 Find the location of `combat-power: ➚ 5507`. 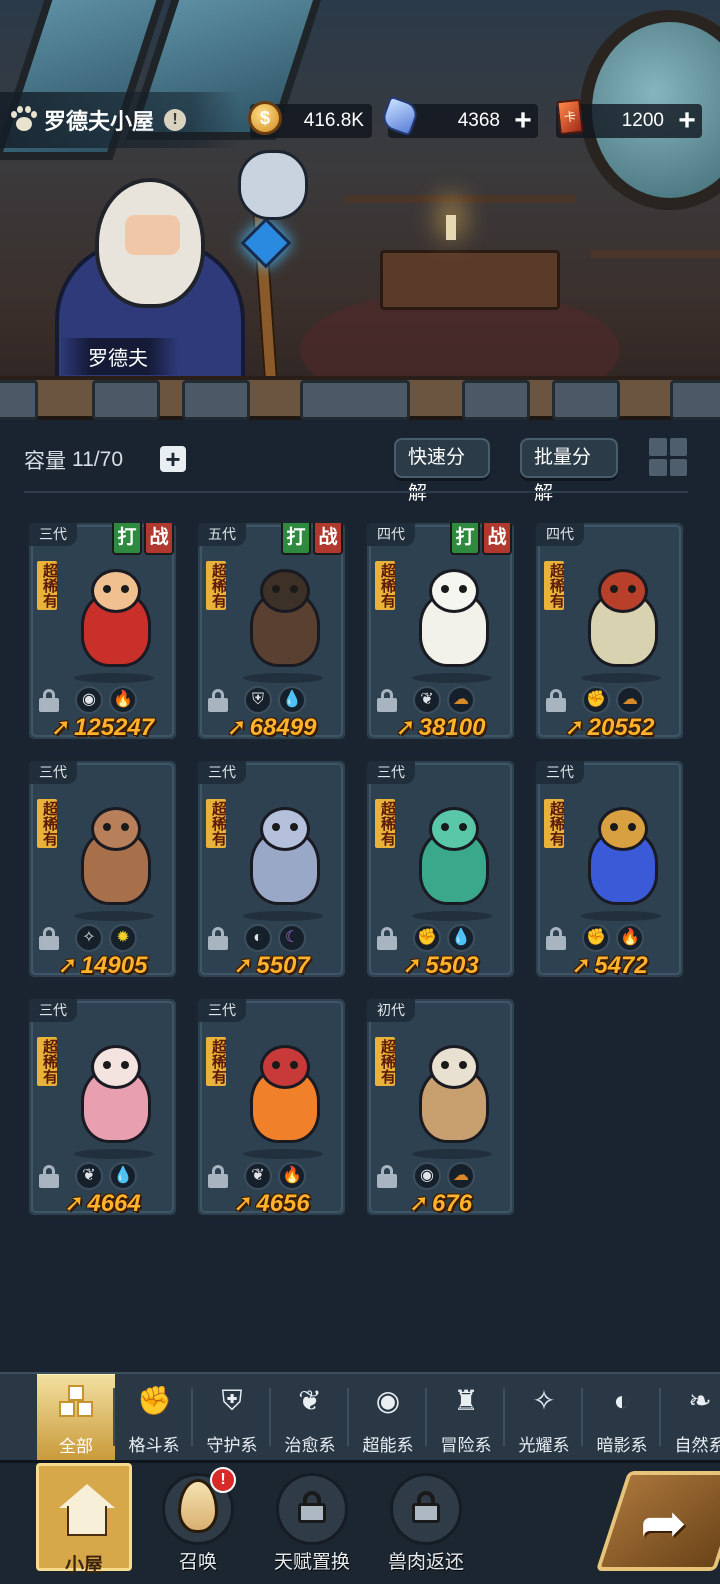

combat-power: ➚ 5507 is located at coordinates (271, 965).